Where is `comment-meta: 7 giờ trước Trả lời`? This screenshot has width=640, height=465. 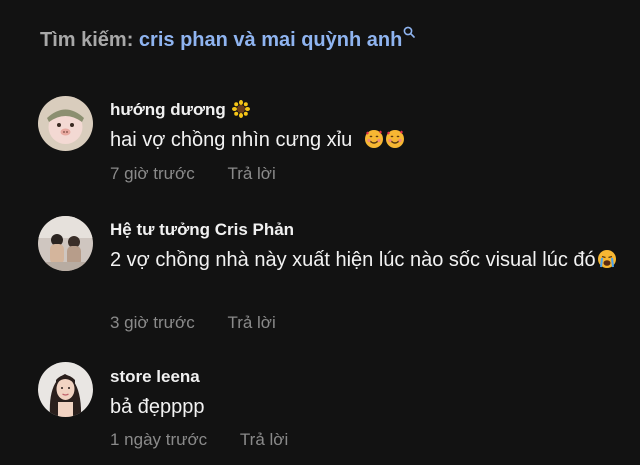
comment-meta: 7 giờ trước Trả lời is located at coordinates (193, 174).